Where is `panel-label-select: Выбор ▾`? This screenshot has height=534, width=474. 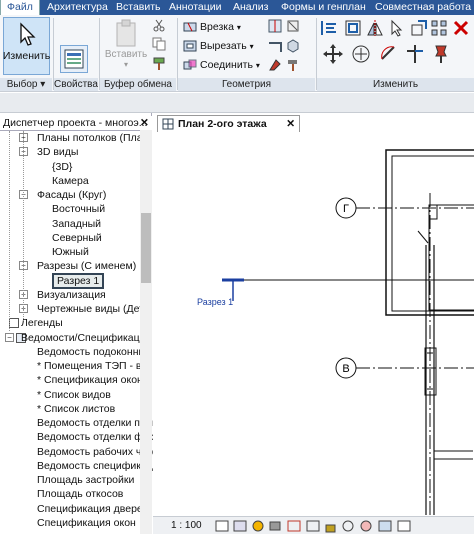 panel-label-select: Выбор ▾ is located at coordinates (26, 84).